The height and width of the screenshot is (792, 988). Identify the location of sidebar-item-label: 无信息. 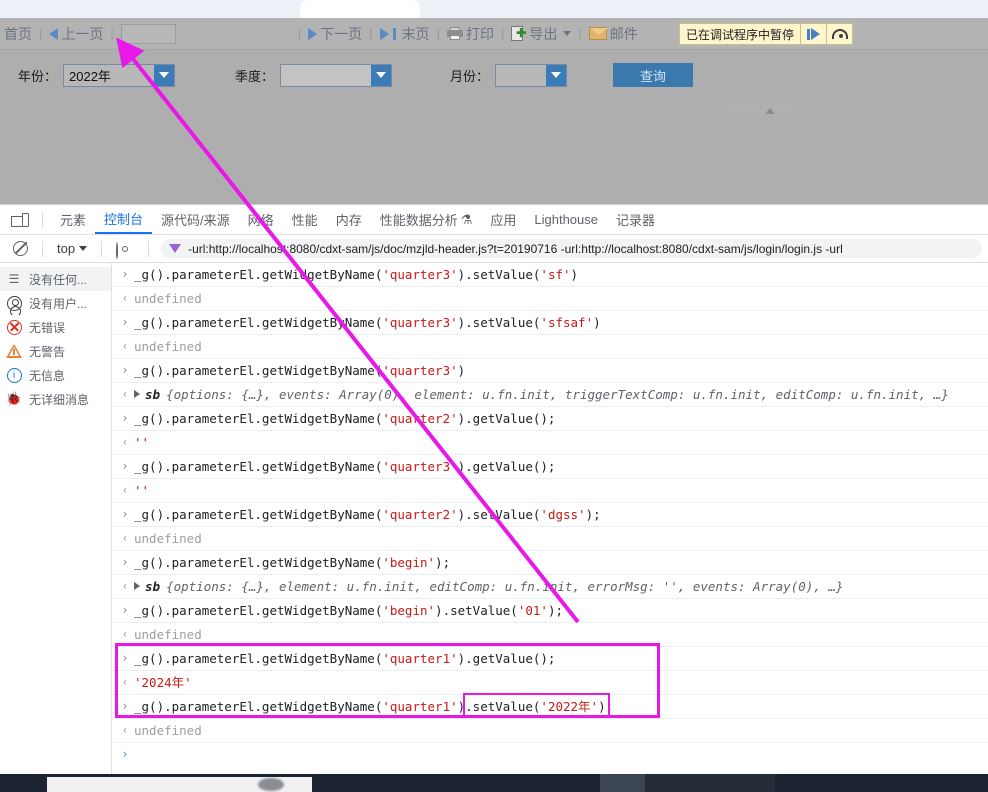
(47, 375).